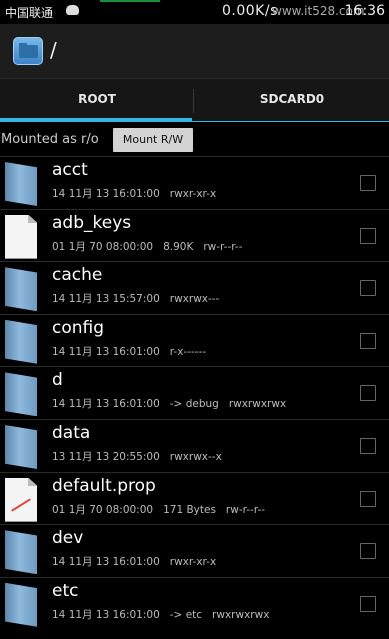 This screenshot has width=389, height=639. What do you see at coordinates (68, 538) in the screenshot?
I see `file-name: dev` at bounding box center [68, 538].